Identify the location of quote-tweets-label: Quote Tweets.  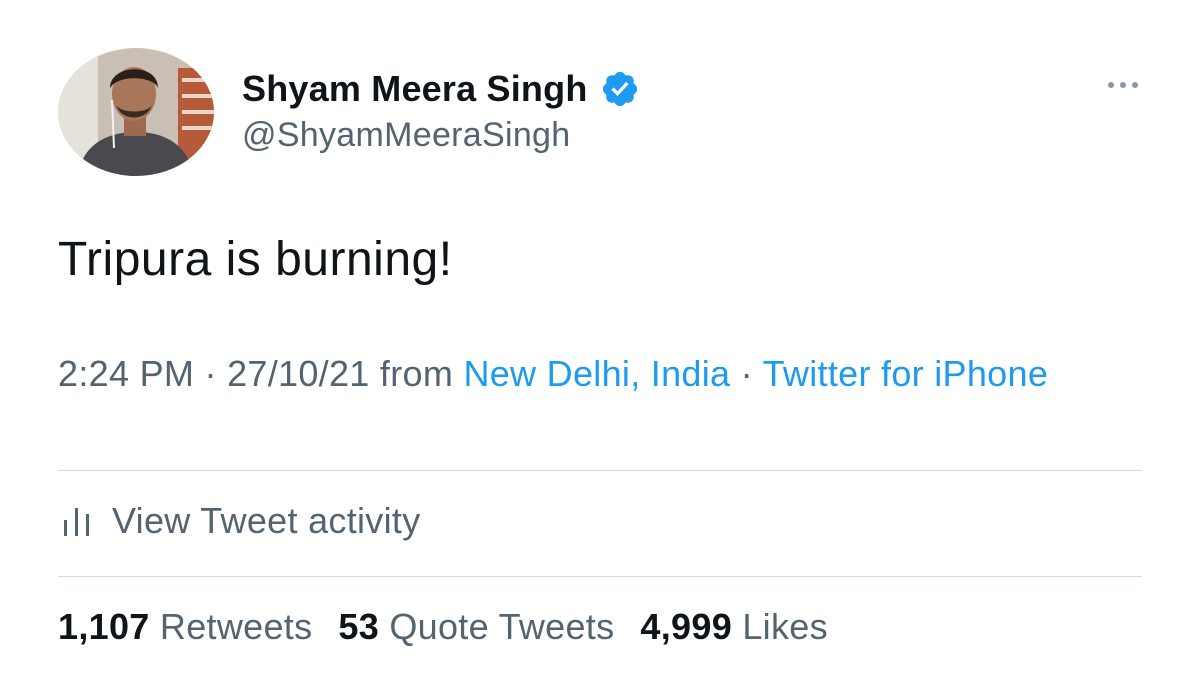
(502, 626).